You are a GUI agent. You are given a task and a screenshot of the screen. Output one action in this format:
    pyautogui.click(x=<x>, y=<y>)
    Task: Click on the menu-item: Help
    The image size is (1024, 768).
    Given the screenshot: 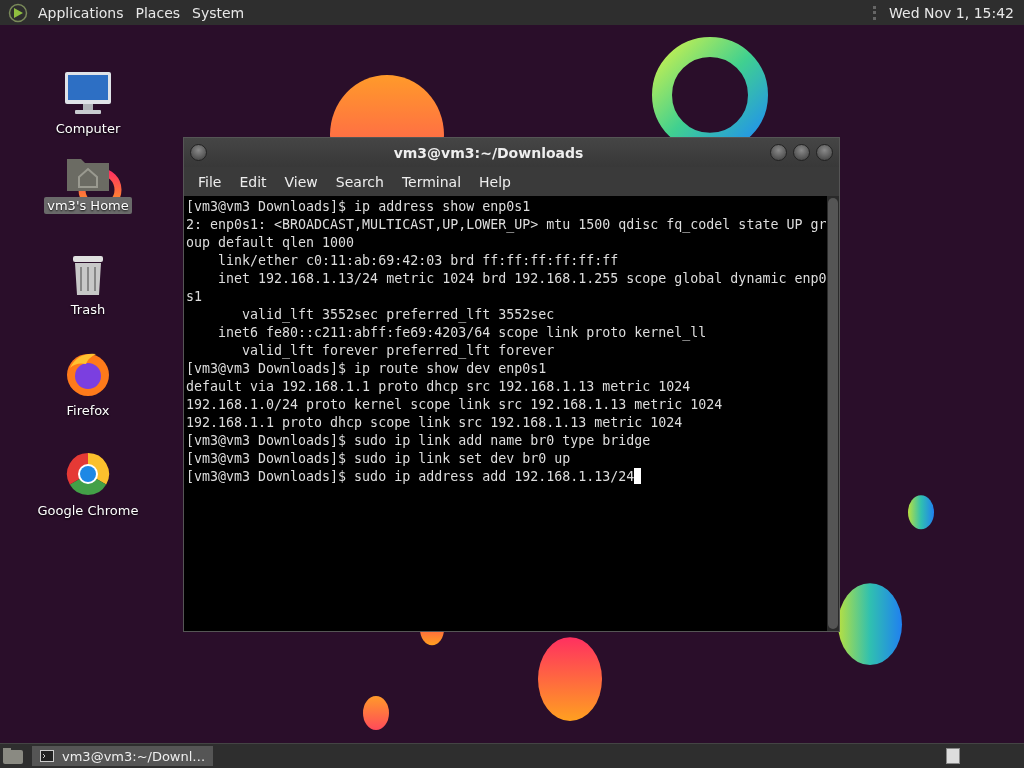 What is the action you would take?
    pyautogui.click(x=495, y=181)
    